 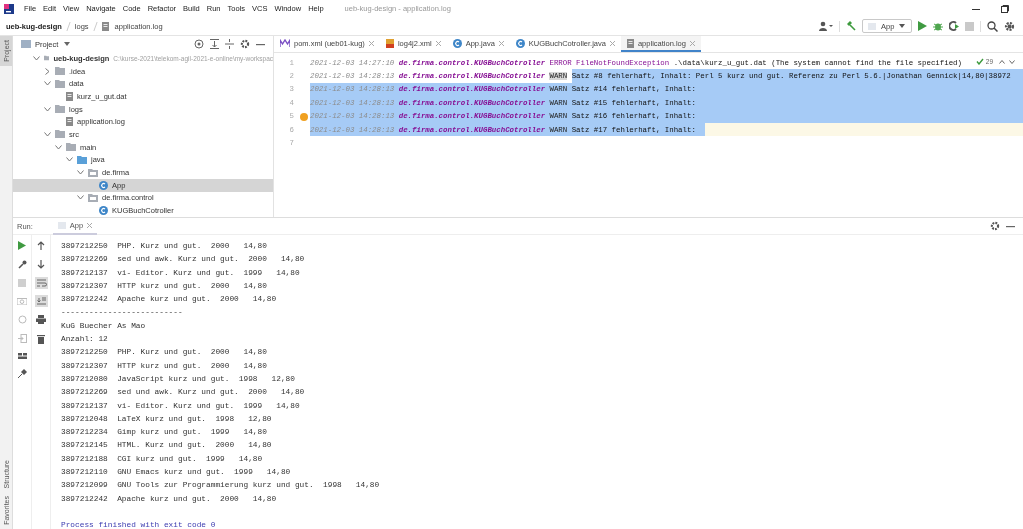 What do you see at coordinates (229, 44) in the screenshot?
I see `expand-all-icon` at bounding box center [229, 44].